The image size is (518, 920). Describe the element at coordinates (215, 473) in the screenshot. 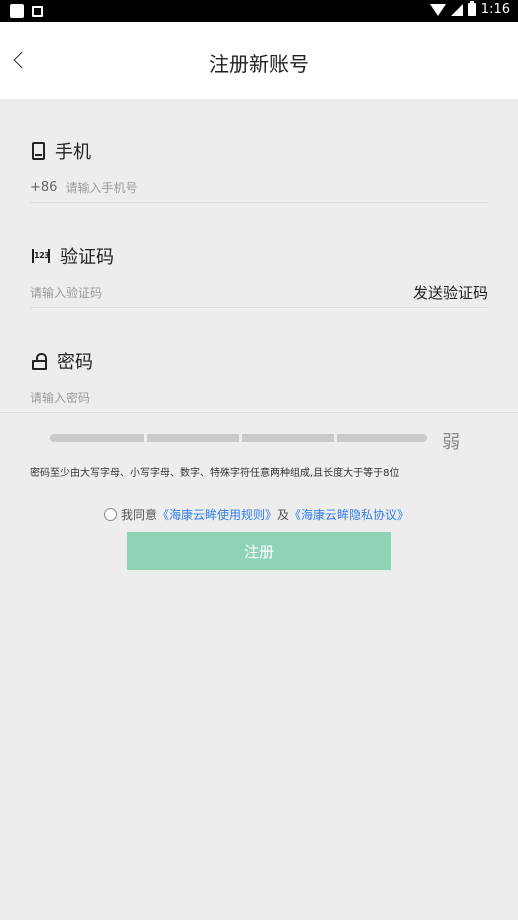

I see `password-hint: 密码至少由大写字母、小写字母、数字、特殊字符任意两种组成,且长度大于等于8位` at that location.